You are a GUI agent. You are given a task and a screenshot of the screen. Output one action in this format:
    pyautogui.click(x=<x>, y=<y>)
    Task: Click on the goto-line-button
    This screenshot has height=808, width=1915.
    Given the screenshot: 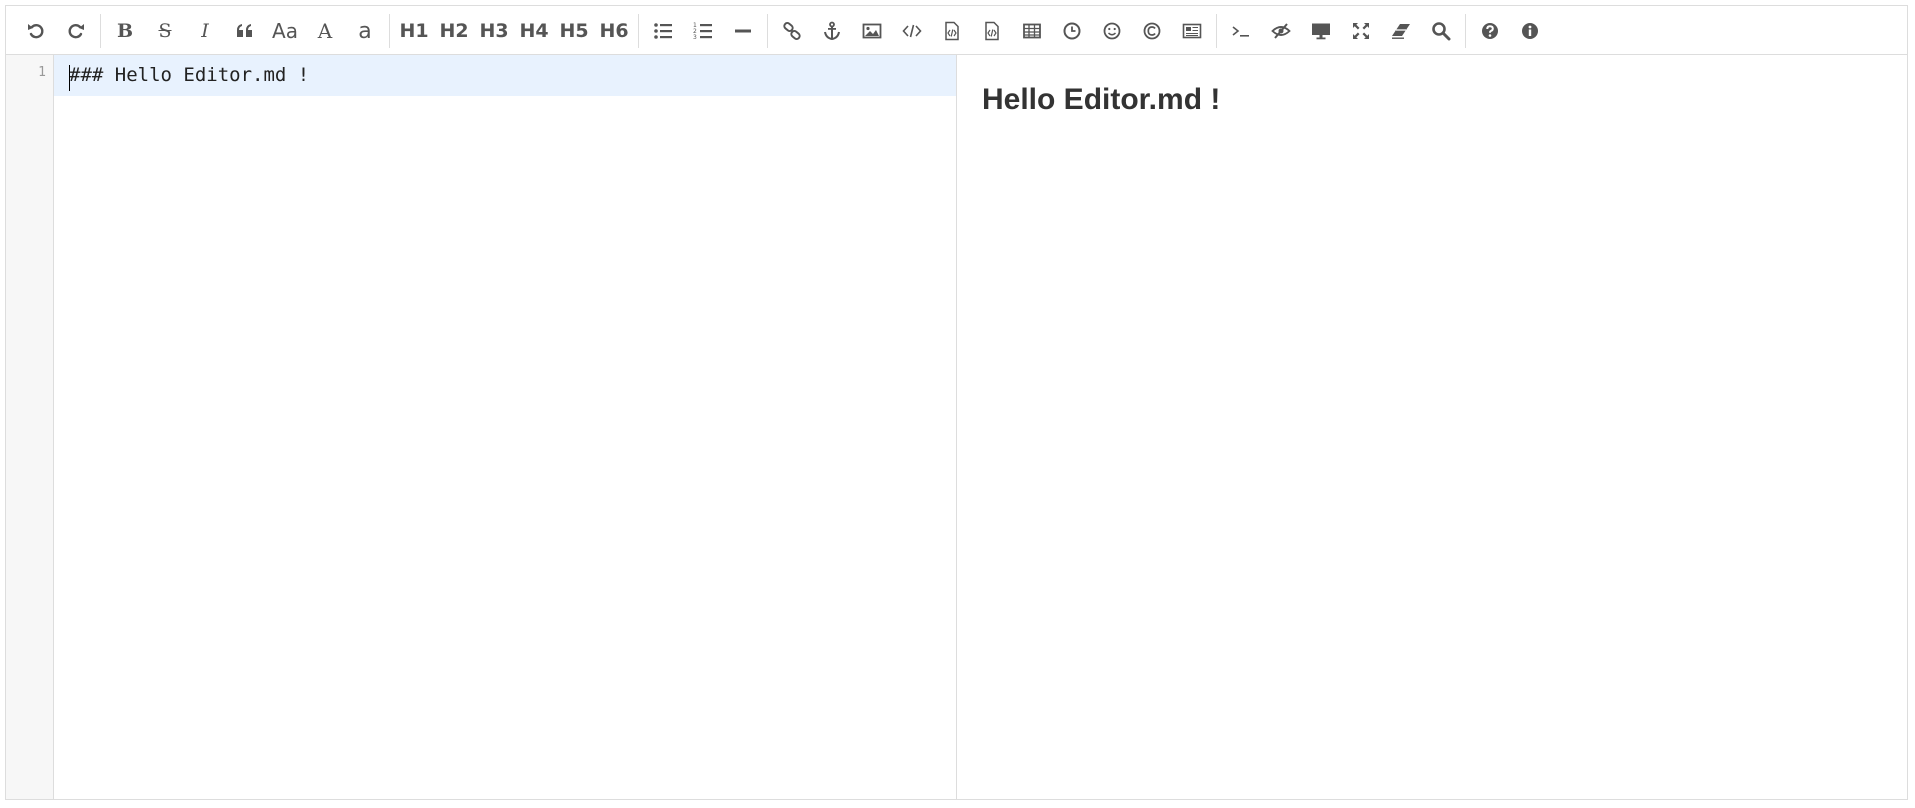 What is the action you would take?
    pyautogui.click(x=1241, y=31)
    